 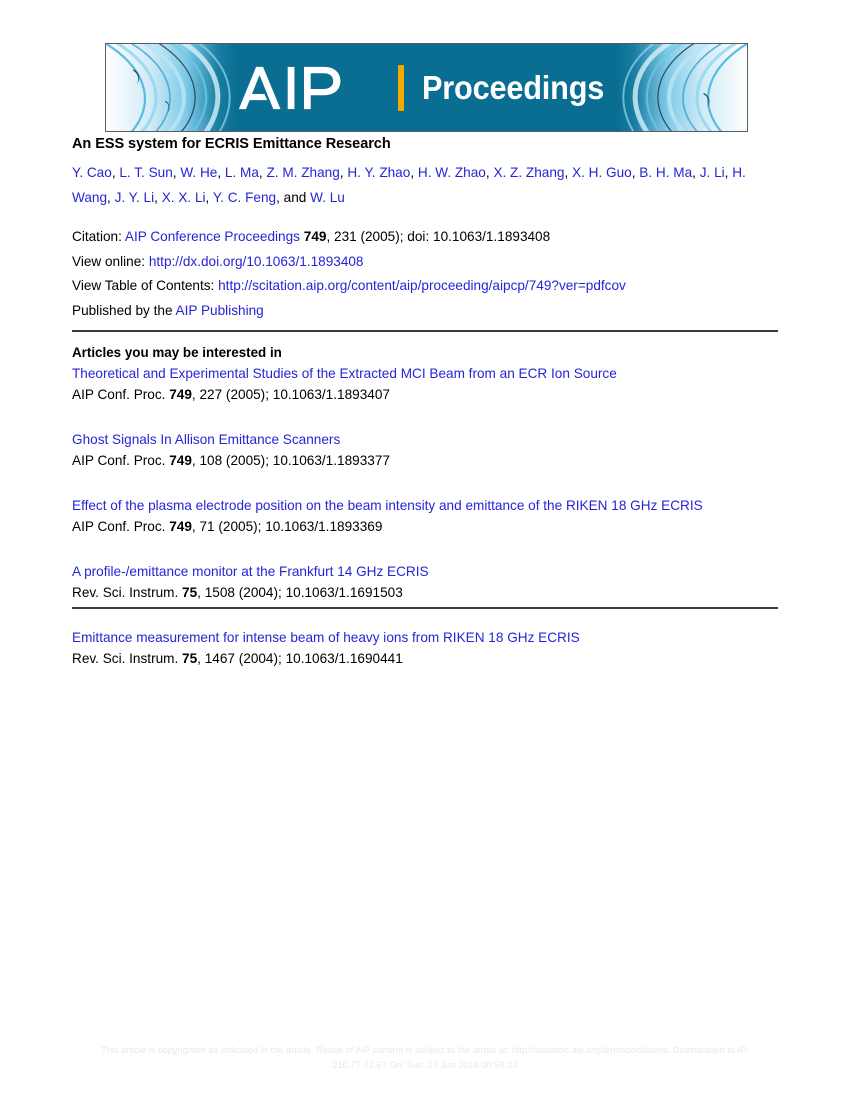 I want to click on aip-logo, so click(x=289, y=87).